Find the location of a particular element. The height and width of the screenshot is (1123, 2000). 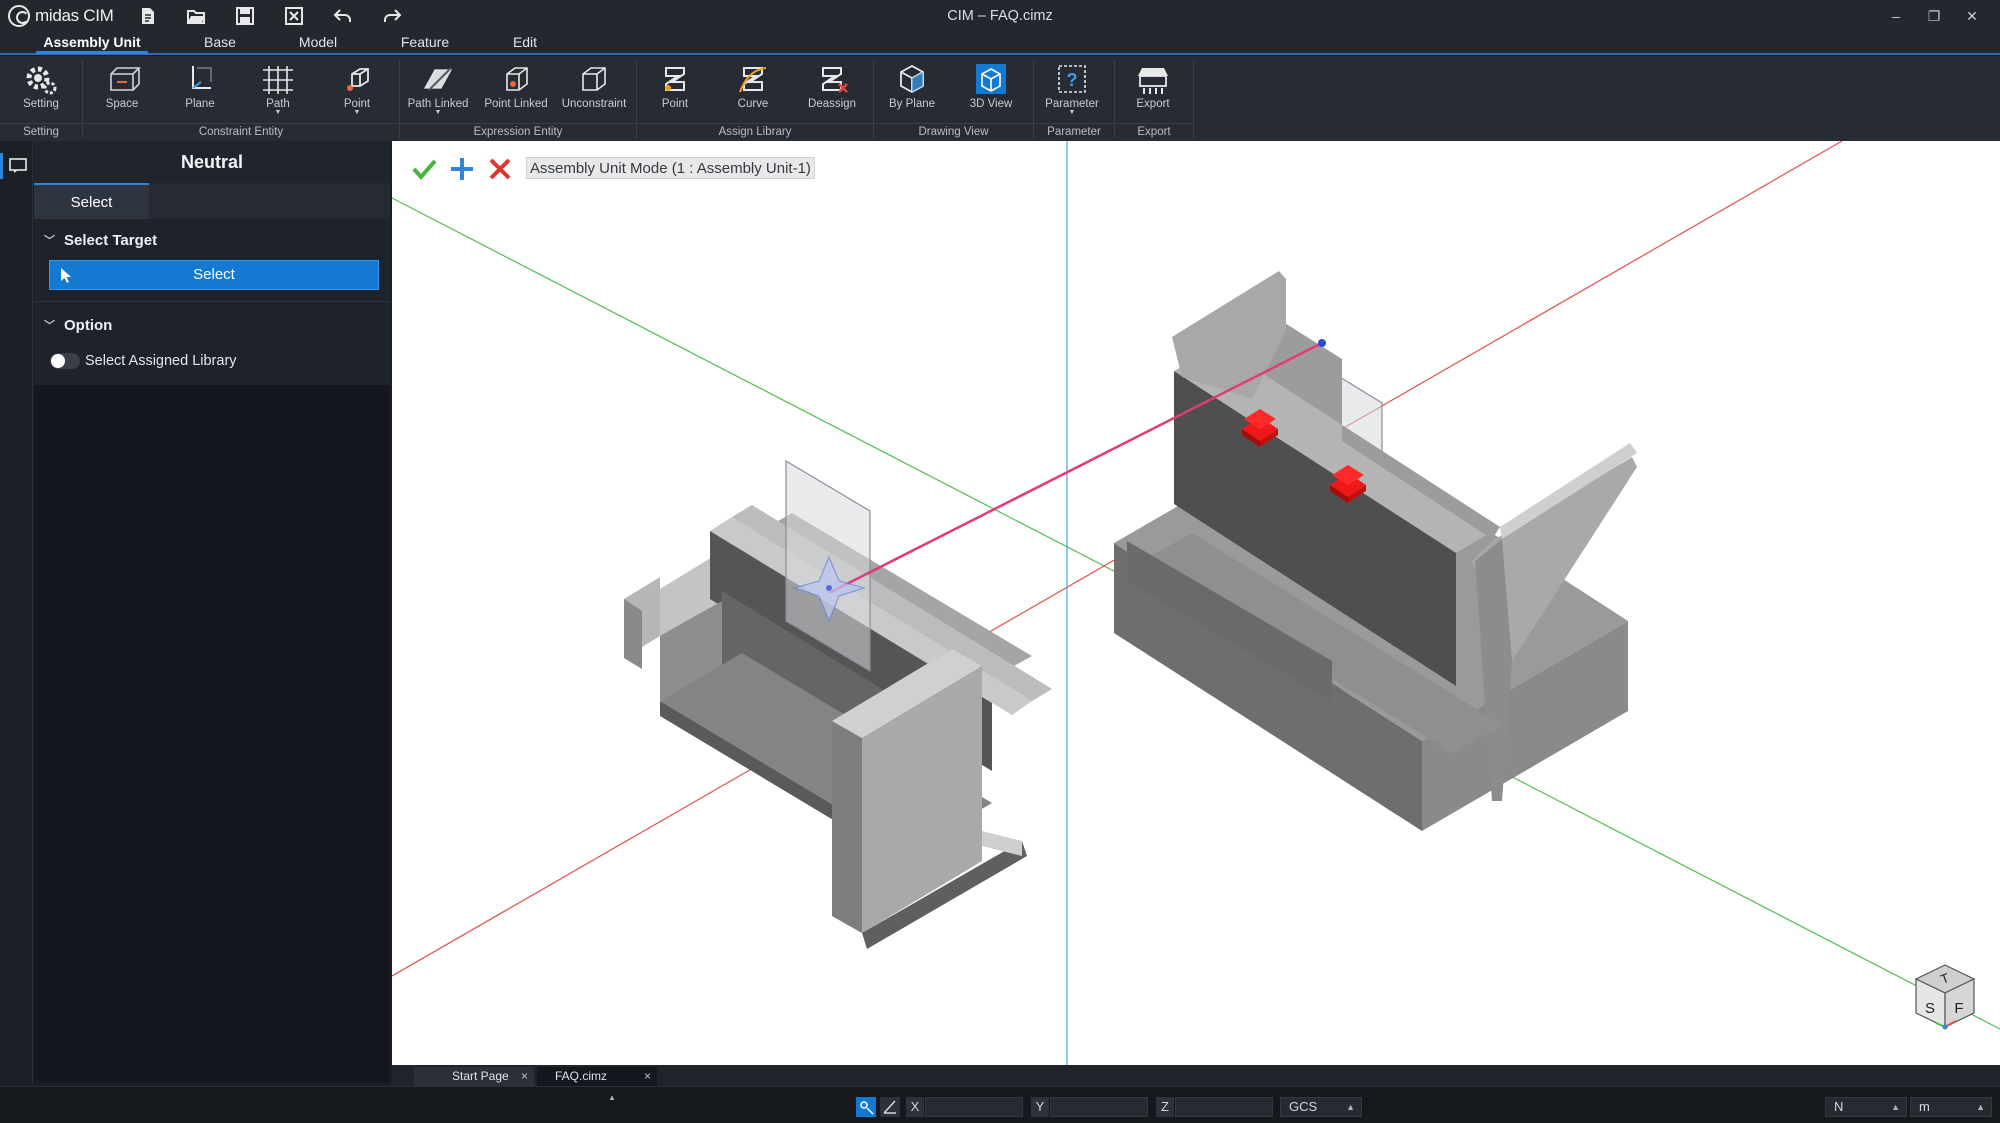

title-bar: midas CIM CIM – FAQ.cimz – ❐ ✕ is located at coordinates (1000, 15).